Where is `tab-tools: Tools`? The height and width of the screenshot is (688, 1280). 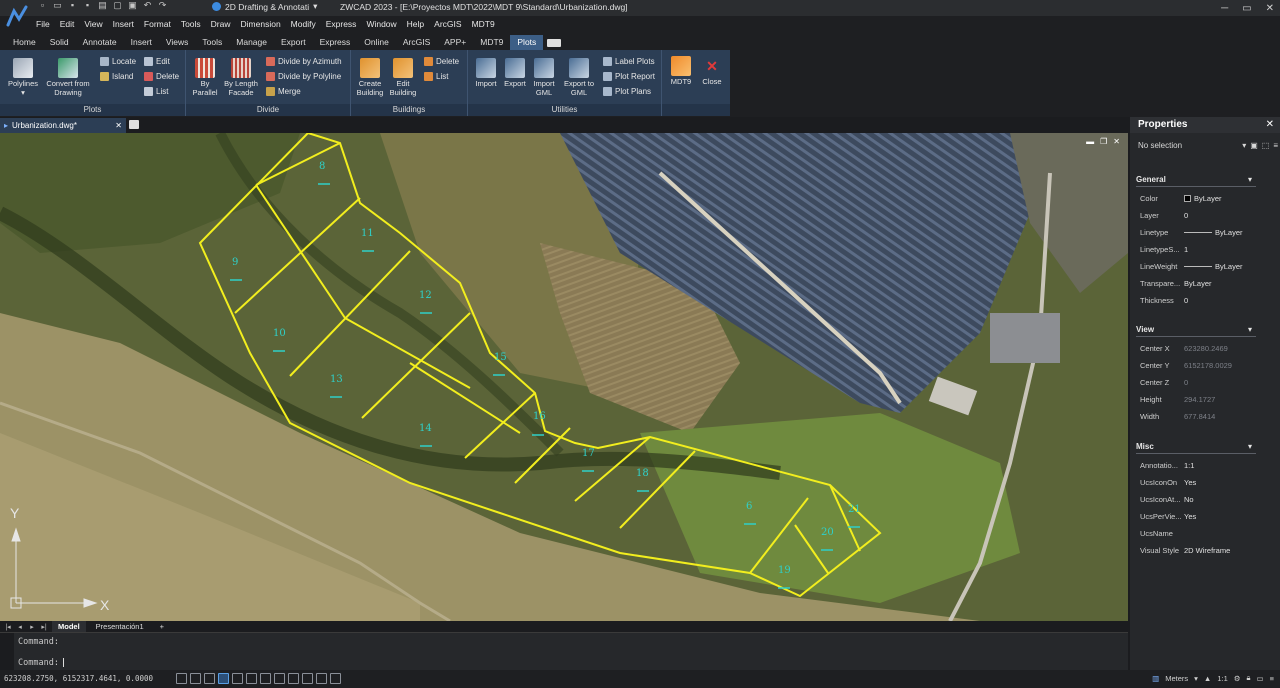
tab-tools: Tools is located at coordinates (212, 42).